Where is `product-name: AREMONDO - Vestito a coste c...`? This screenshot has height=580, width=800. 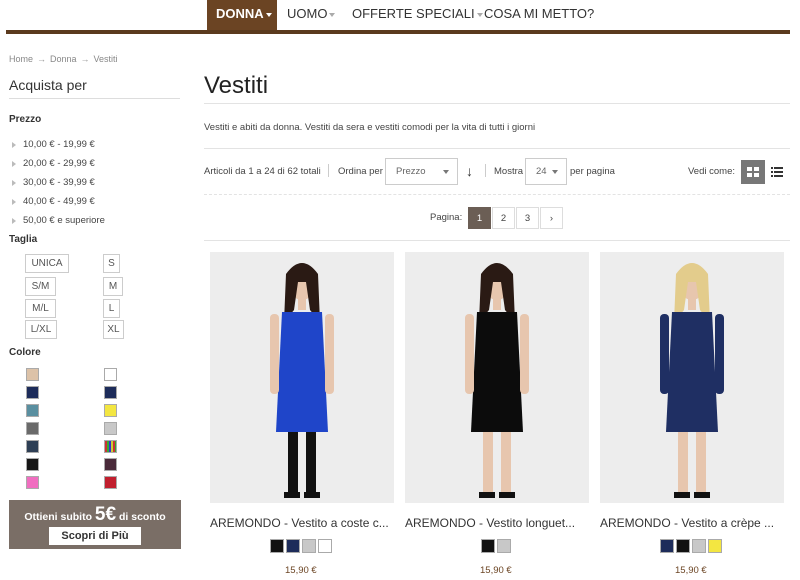
product-name: AREMONDO - Vestito a coste c... is located at coordinates (304, 523).